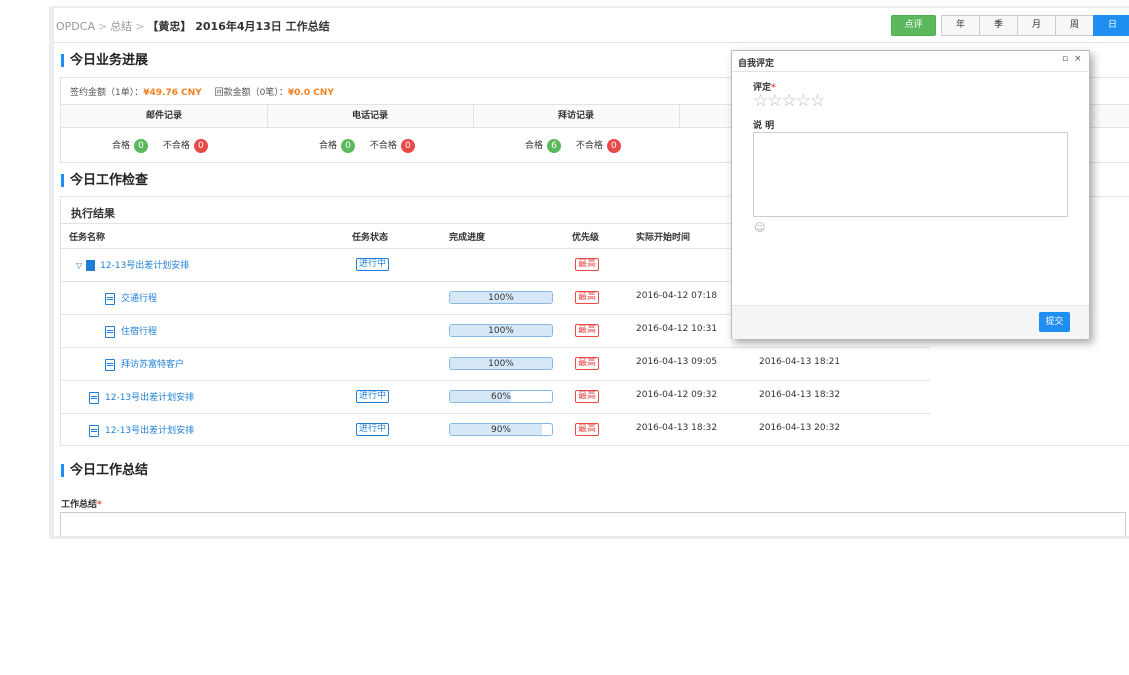 This screenshot has height=675, width=1129. I want to click on breadcrumb-root: OPDCA, so click(75, 26).